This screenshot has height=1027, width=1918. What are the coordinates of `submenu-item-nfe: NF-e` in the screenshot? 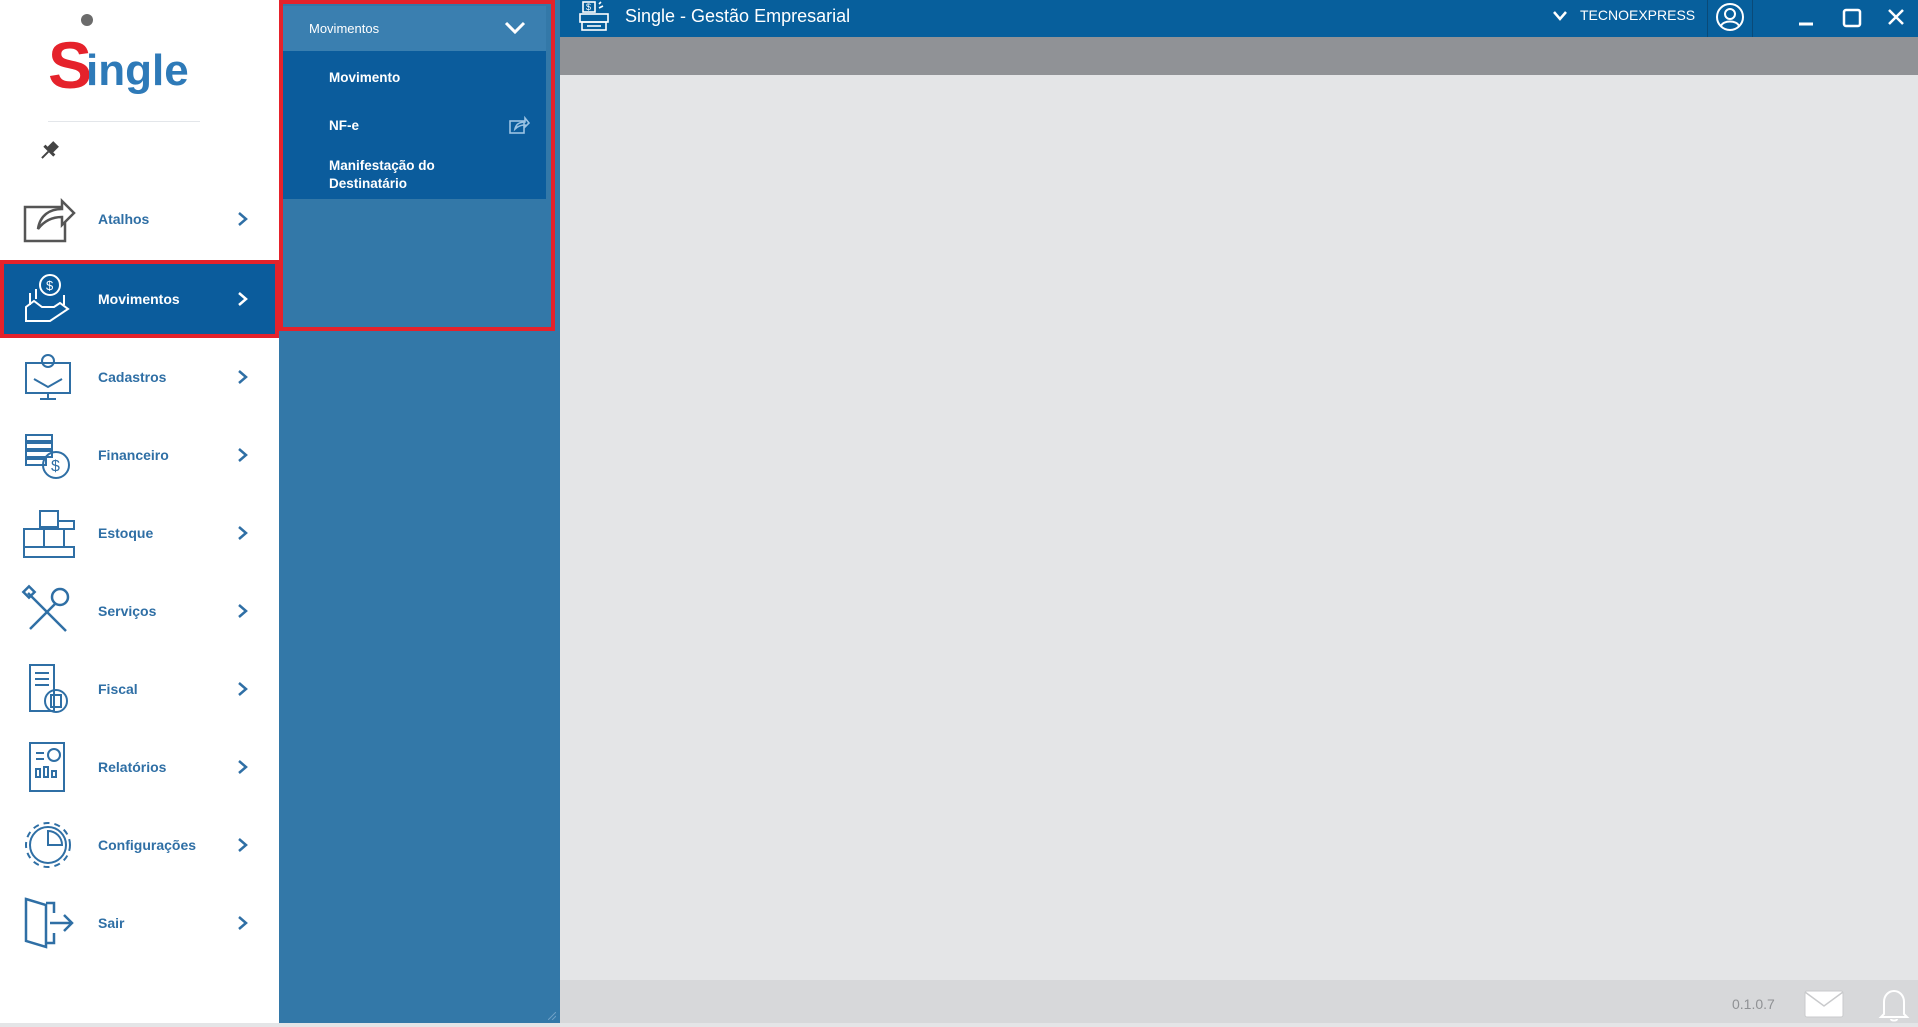 It's located at (414, 120).